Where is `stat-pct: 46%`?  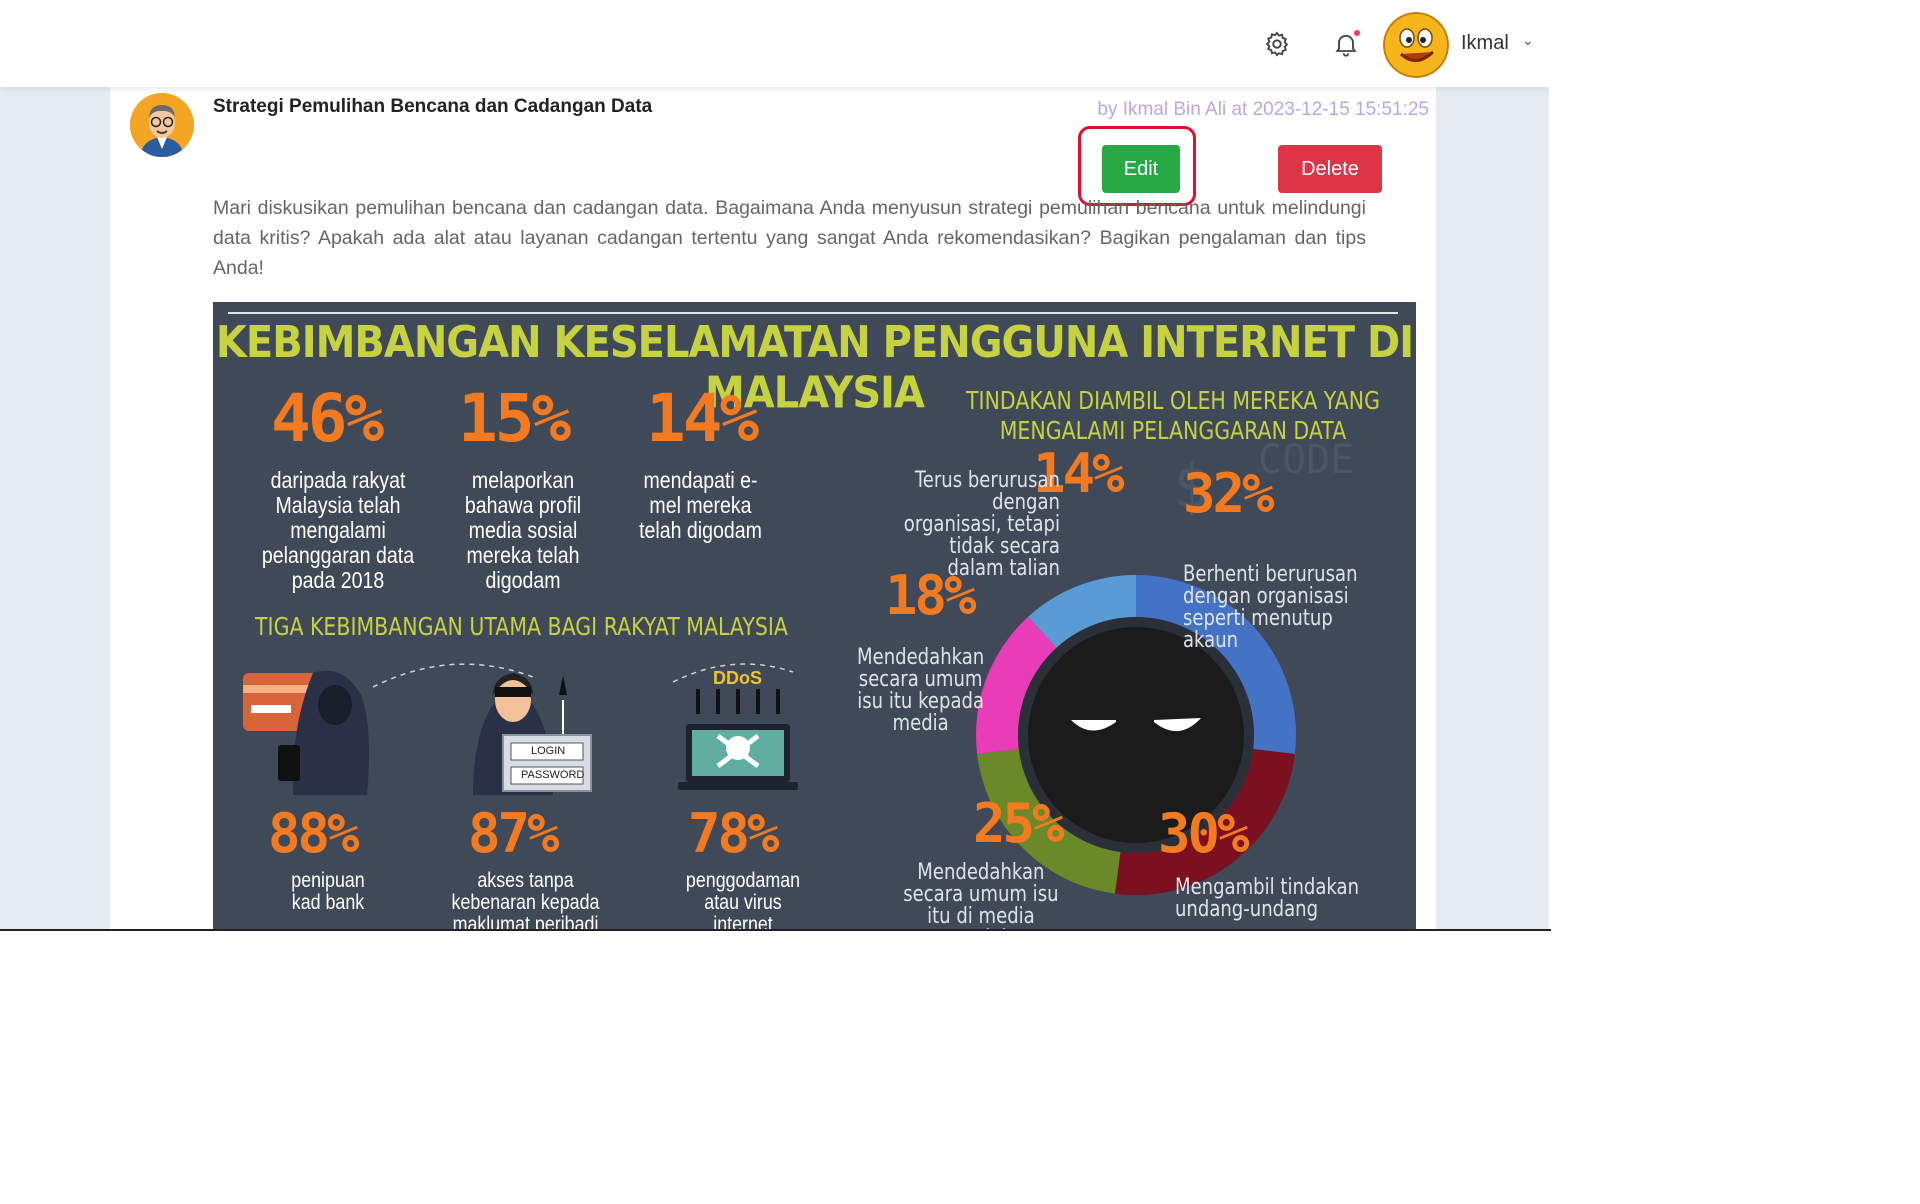 stat-pct: 46% is located at coordinates (327, 418).